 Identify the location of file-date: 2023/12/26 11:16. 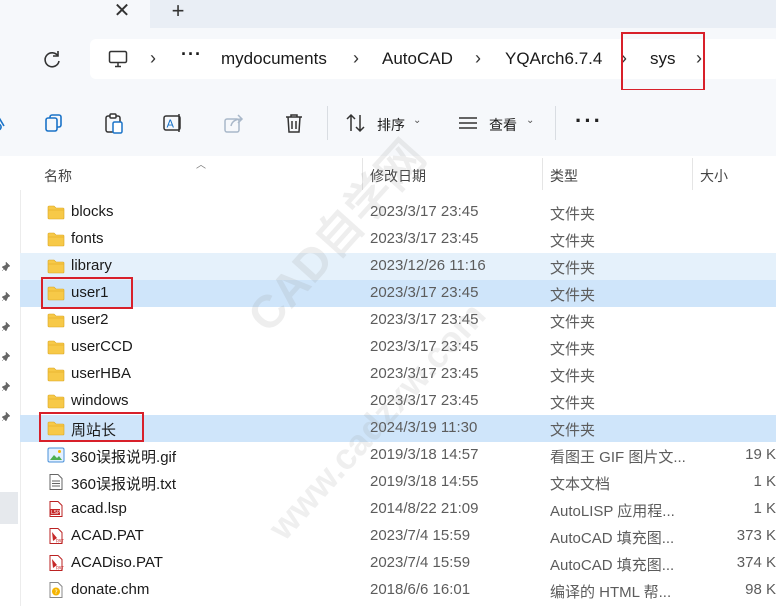
(428, 265).